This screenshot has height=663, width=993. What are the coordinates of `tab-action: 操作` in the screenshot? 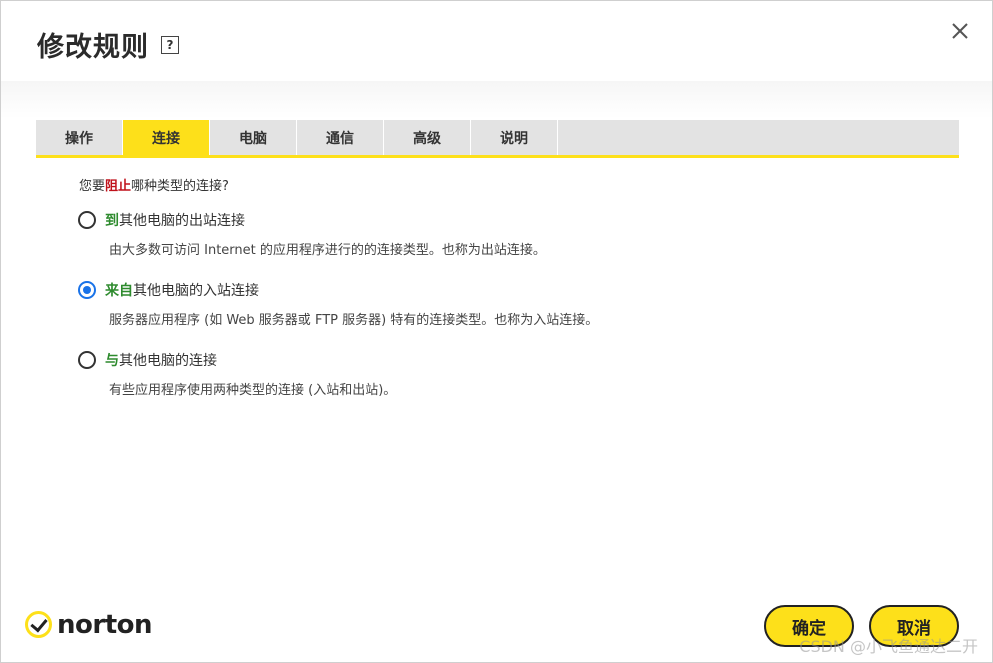 It's located at (79, 137).